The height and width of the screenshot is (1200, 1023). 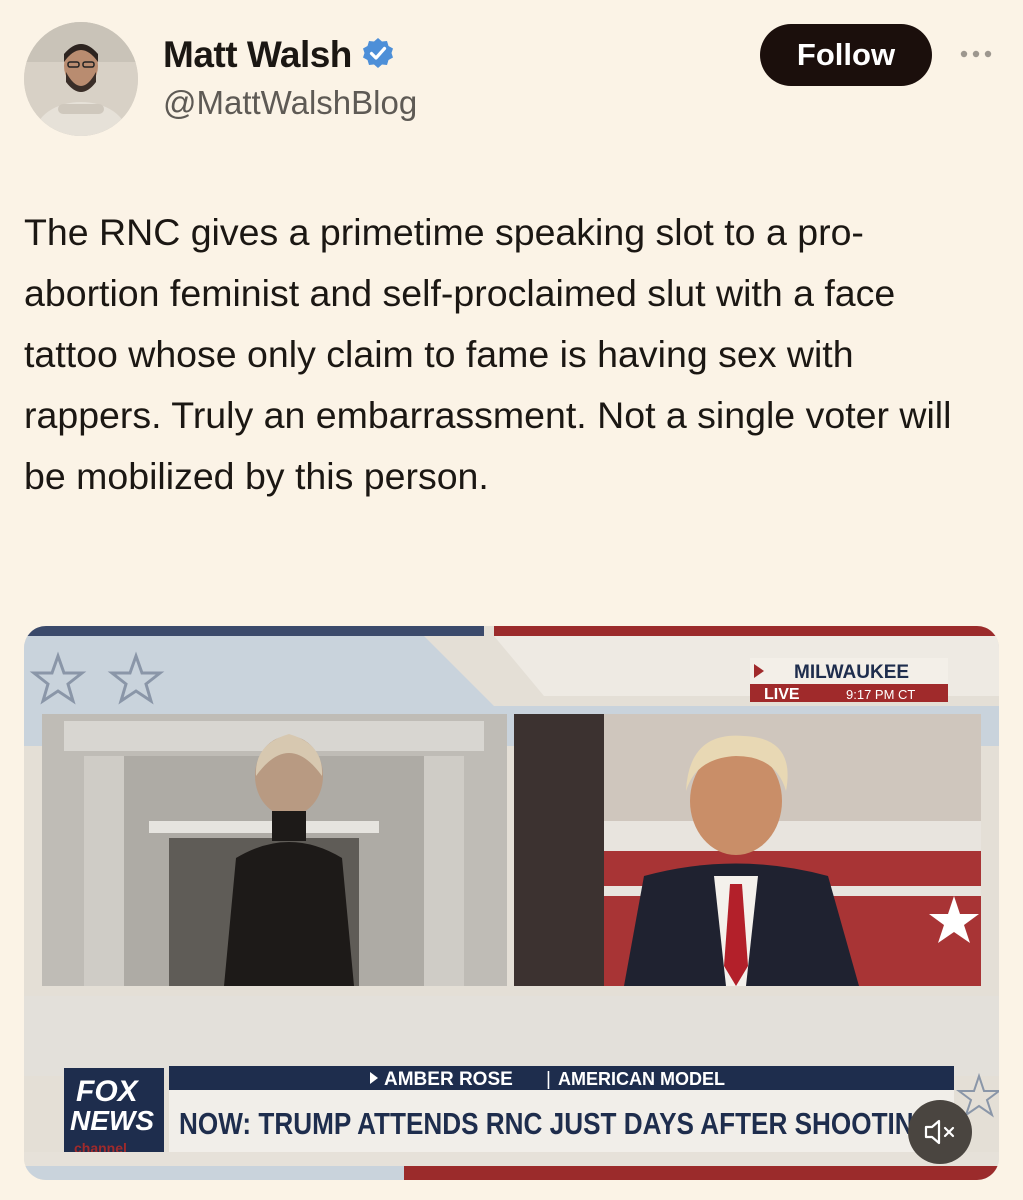 What do you see at coordinates (641, 1079) in the screenshot?
I see `lower-third-role: AMERICAN MODEL` at bounding box center [641, 1079].